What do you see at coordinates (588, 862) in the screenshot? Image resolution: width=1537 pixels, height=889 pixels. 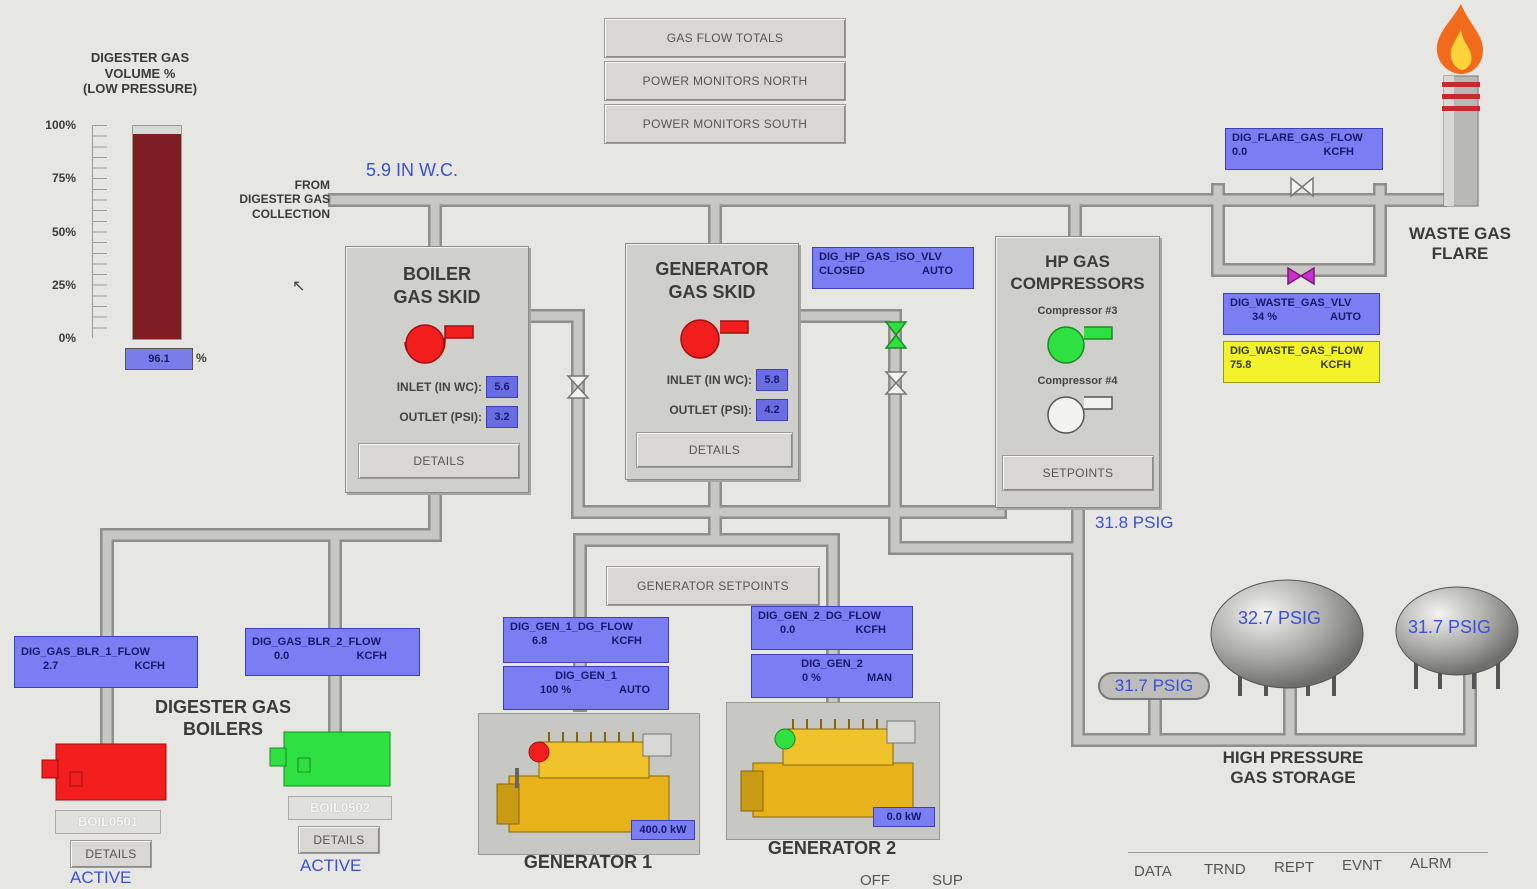 I see `generator-1-label: GENERATOR 1` at bounding box center [588, 862].